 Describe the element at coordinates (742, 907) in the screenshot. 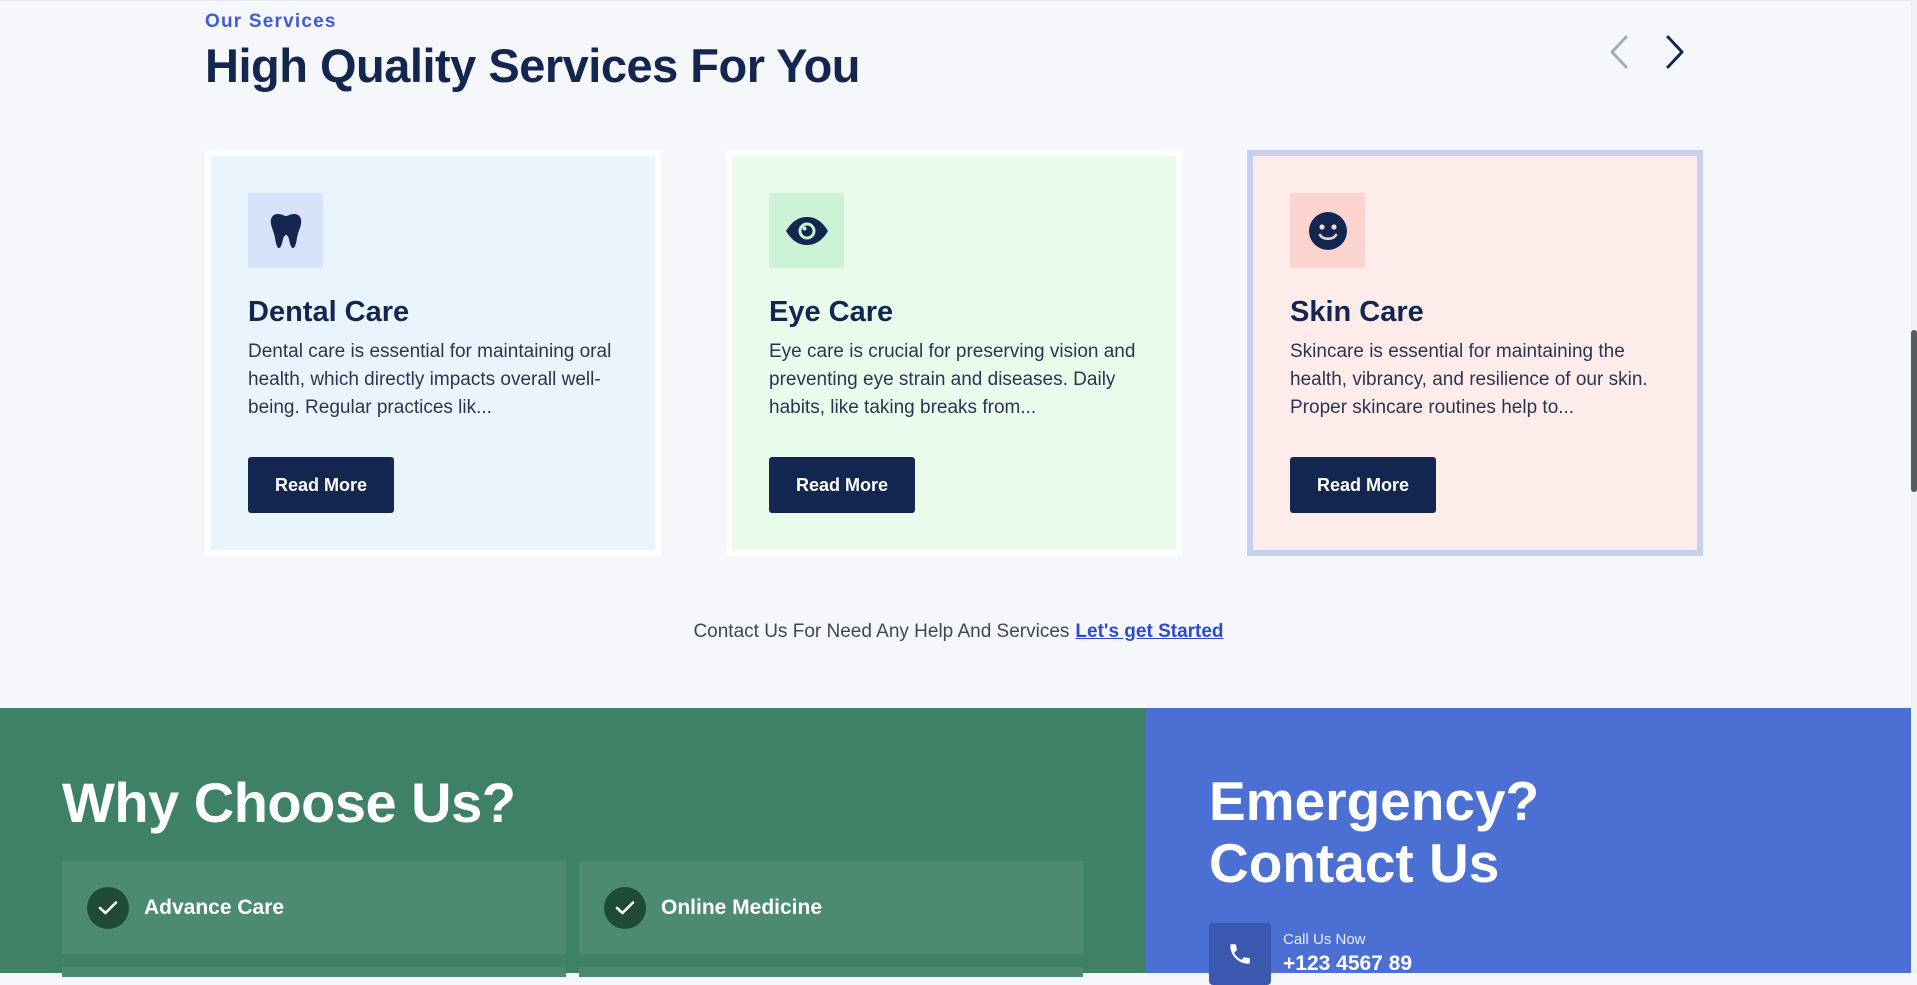

I see `feature-label: Online Medicine` at that location.